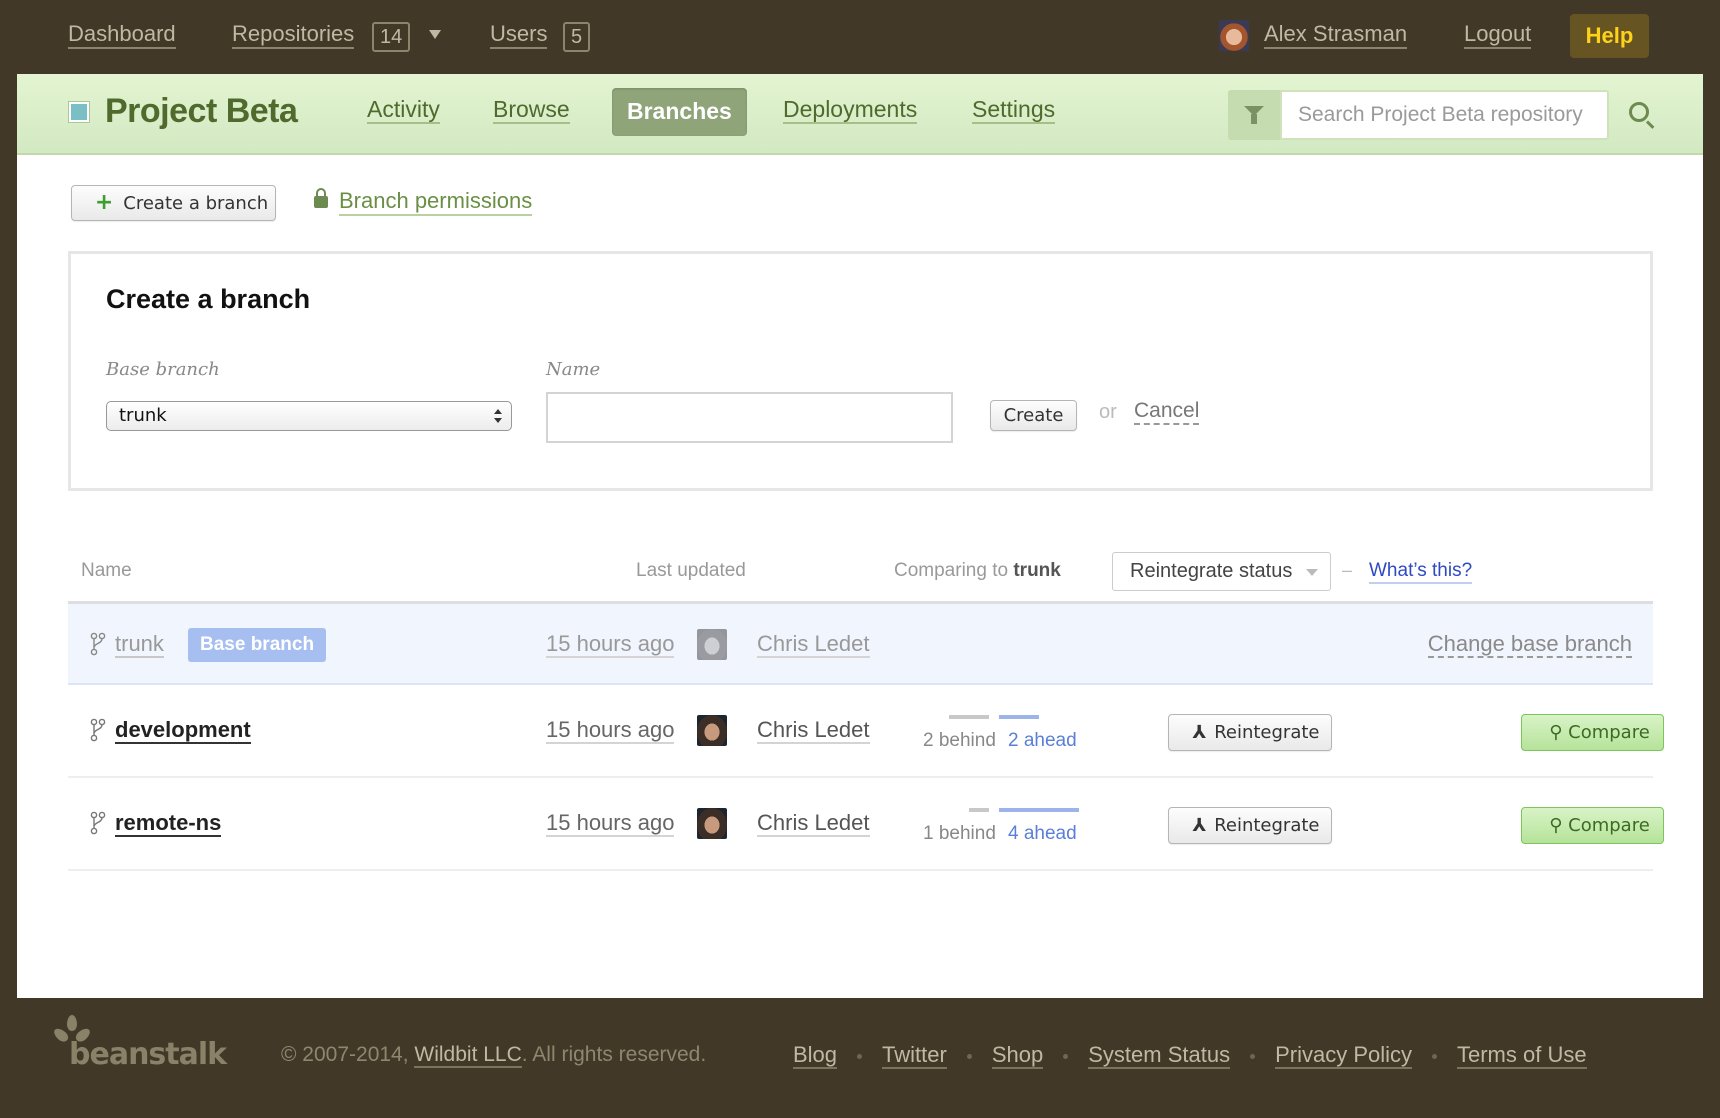 The width and height of the screenshot is (1720, 1118). I want to click on whats-this-link: What’s this?, so click(1421, 572).